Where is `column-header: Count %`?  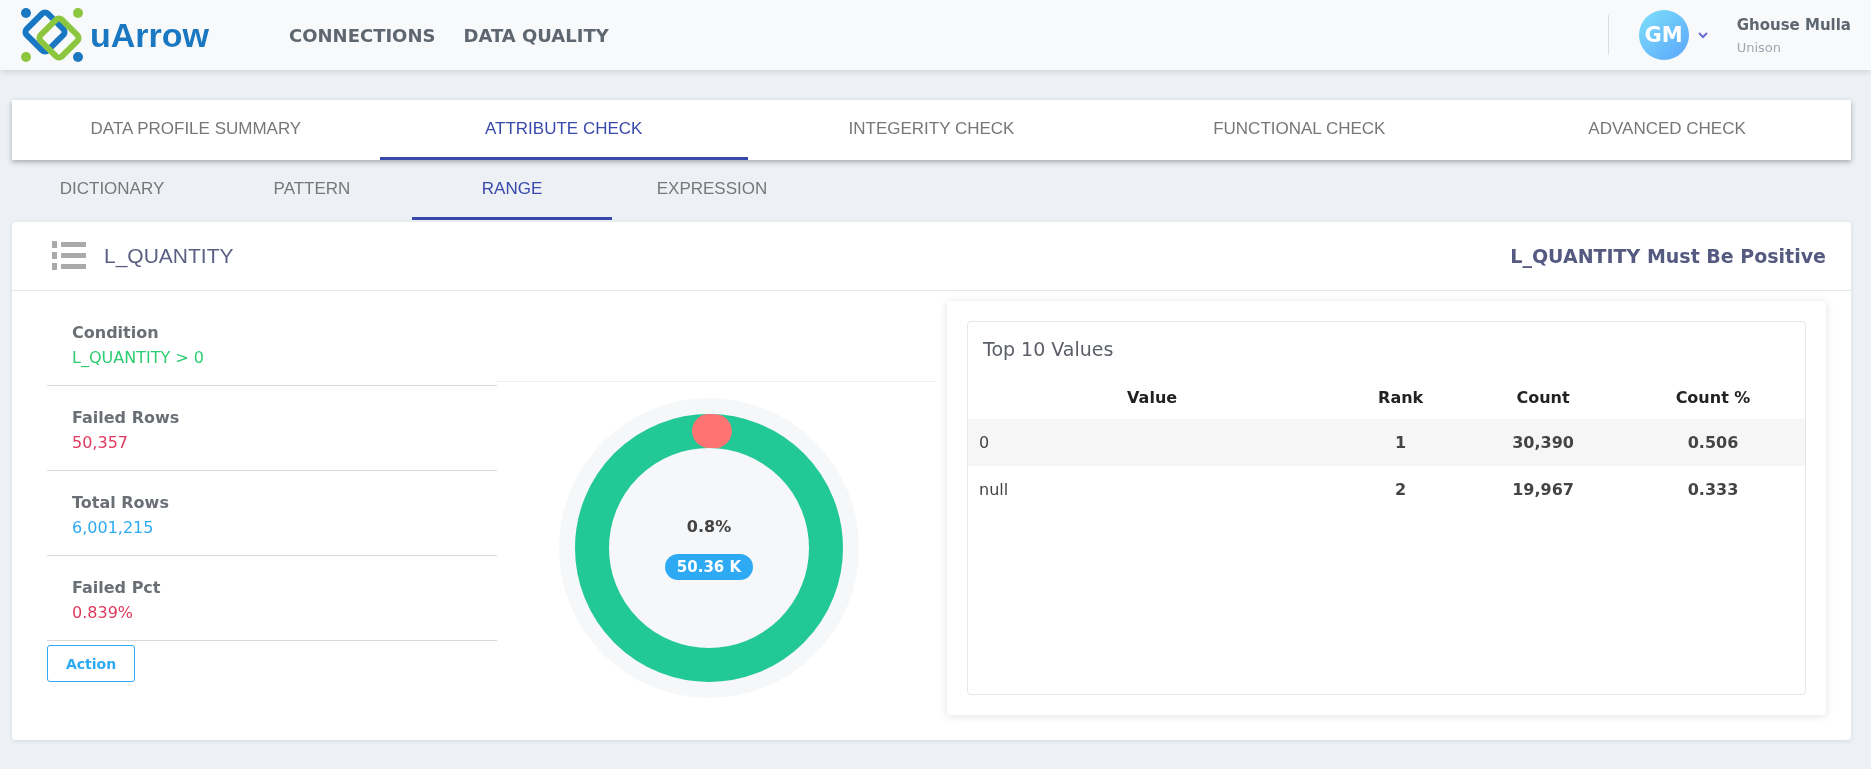
column-header: Count % is located at coordinates (1713, 397).